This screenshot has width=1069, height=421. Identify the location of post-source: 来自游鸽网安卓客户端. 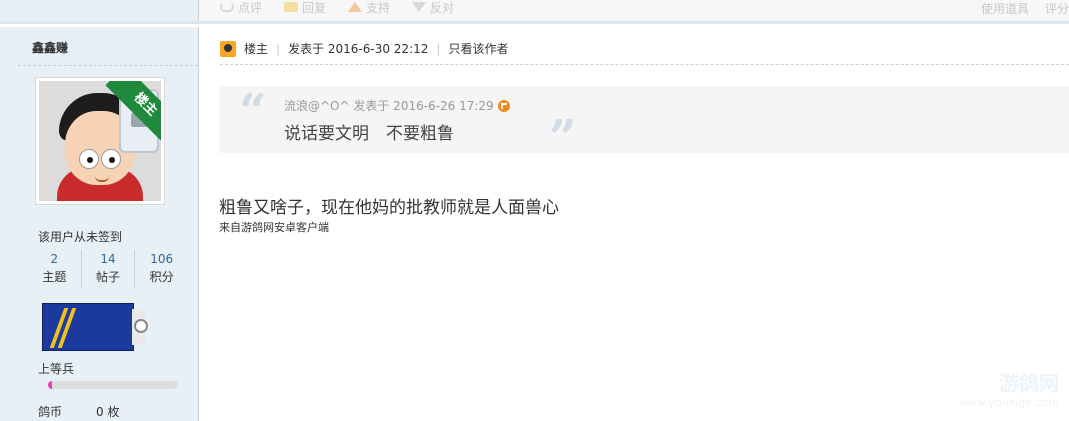
(274, 227).